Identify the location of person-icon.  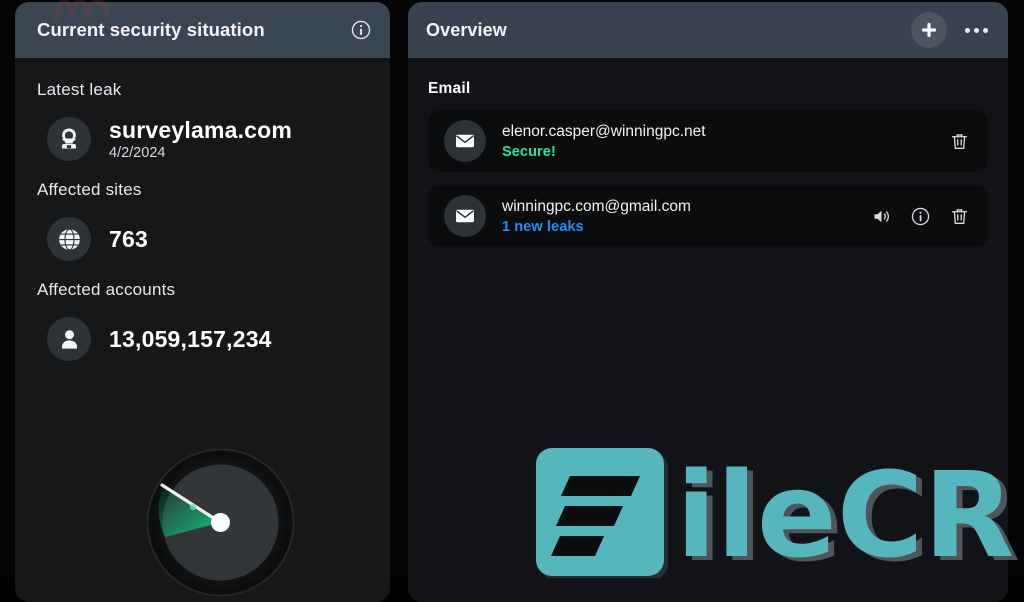
(69, 339).